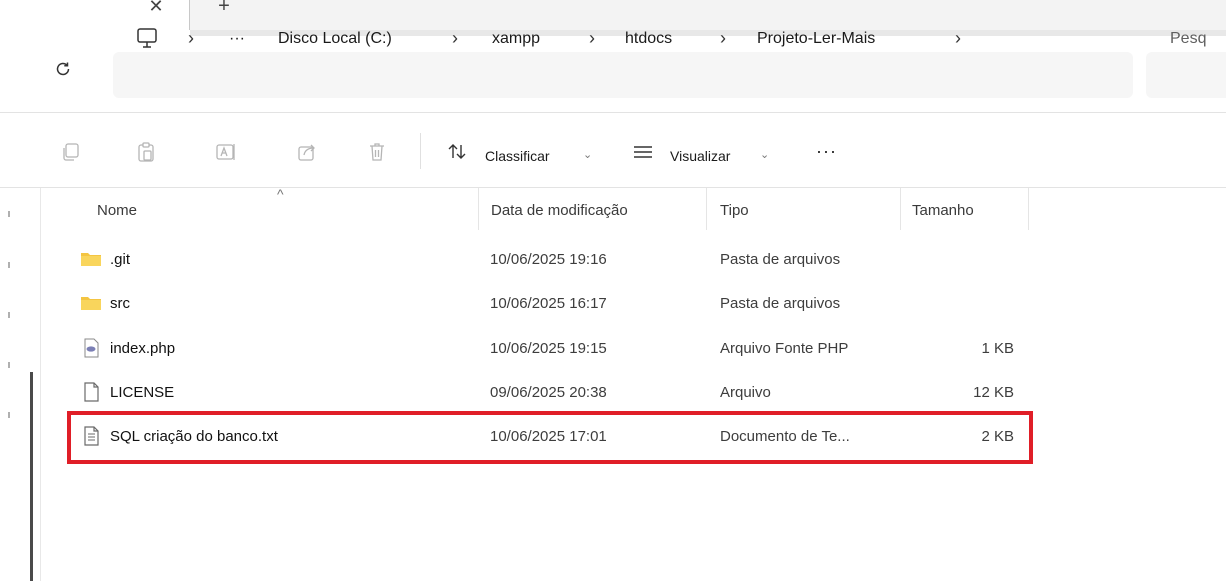 The image size is (1226, 581). I want to click on share-icon, so click(307, 152).